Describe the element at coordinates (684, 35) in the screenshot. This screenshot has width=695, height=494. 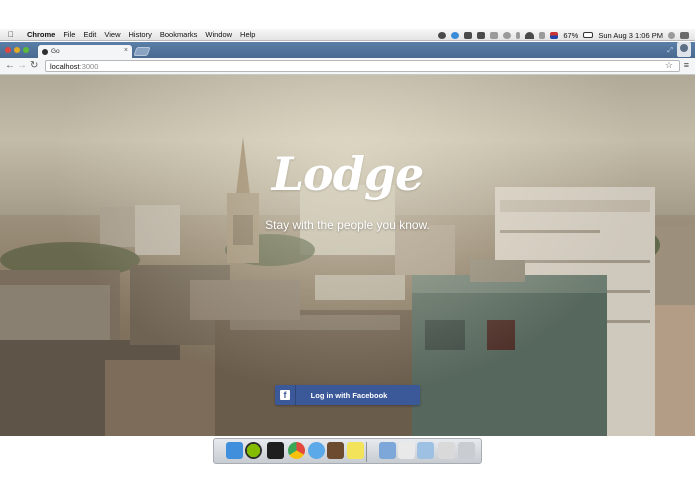
I see `notification-center-icon` at that location.